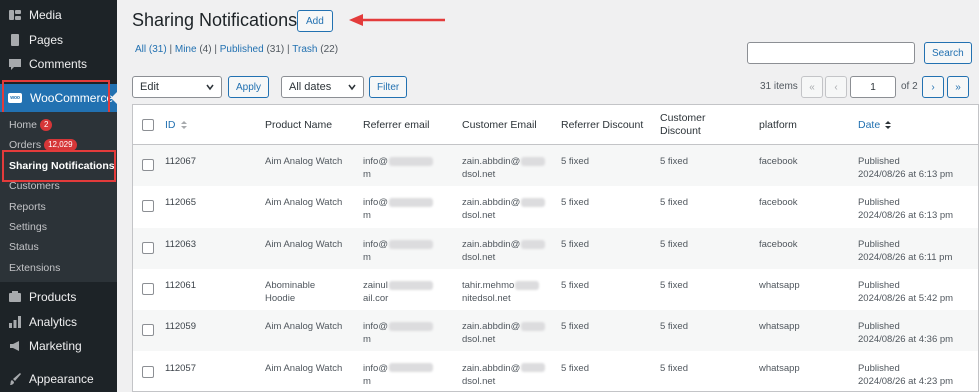 This screenshot has width=979, height=392. Describe the element at coordinates (683, 124) in the screenshot. I see `column-header-customer-discount: Customer Discount` at that location.